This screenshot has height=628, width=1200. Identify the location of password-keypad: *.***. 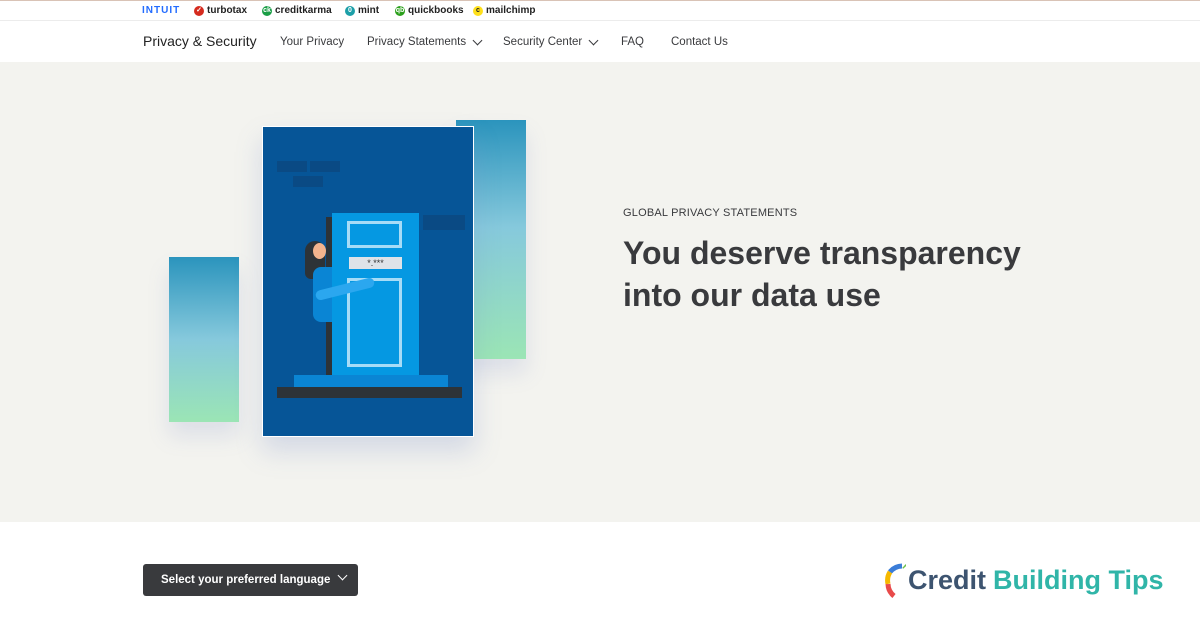
(375, 263).